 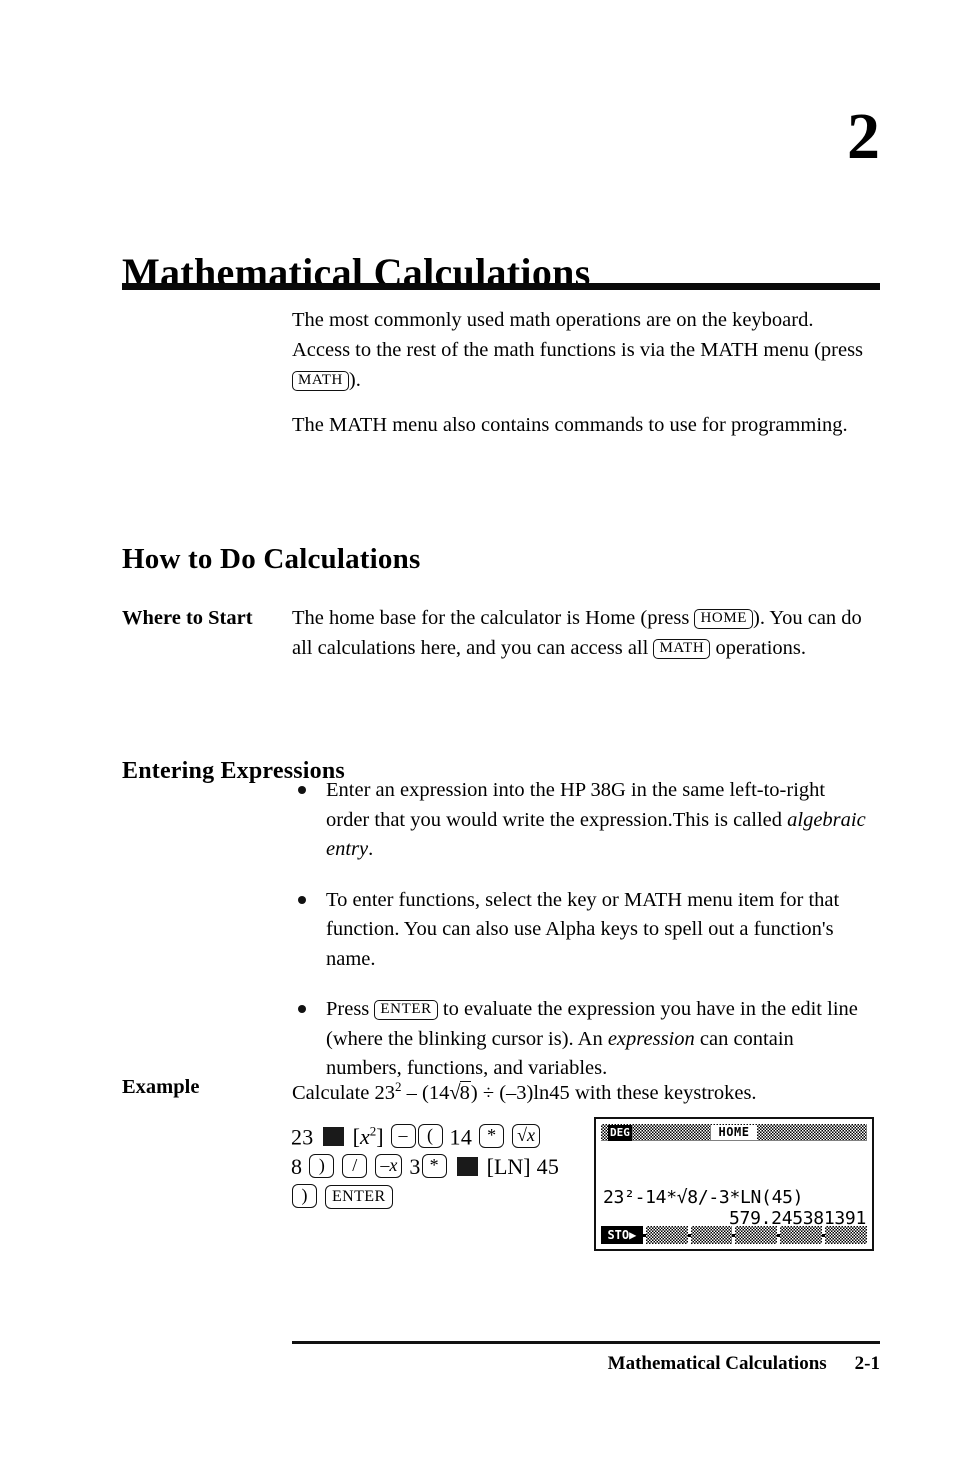 I want to click on keystroke-number: 3, so click(x=415, y=1167).